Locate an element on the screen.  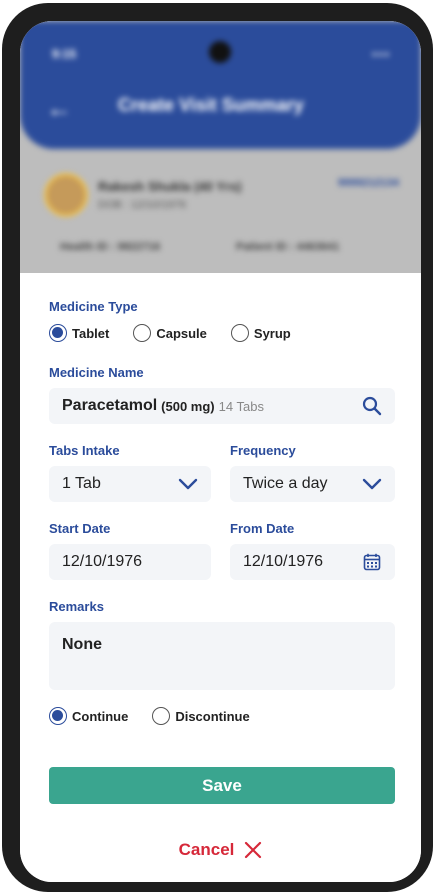
start-date-label: Start Date is located at coordinates (80, 528).